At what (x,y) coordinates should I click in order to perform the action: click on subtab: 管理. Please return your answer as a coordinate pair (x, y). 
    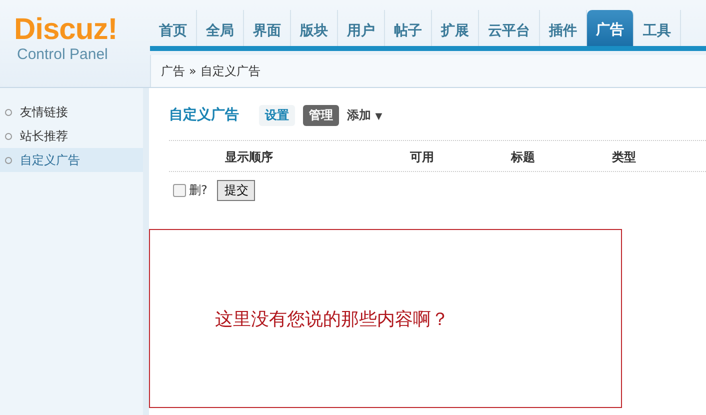
    Looking at the image, I should click on (321, 115).